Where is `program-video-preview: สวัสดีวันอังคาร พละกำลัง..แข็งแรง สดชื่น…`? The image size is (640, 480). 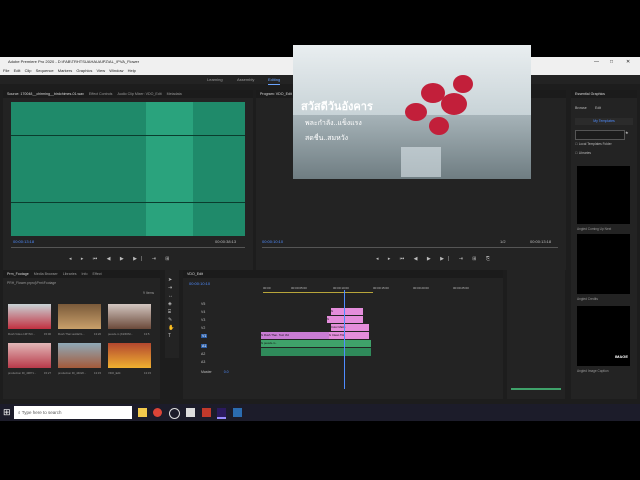
program-video-preview: สวัสดีวันอังคาร พละกำลัง..แข็งแรง สดชื่น… is located at coordinates (412, 112).